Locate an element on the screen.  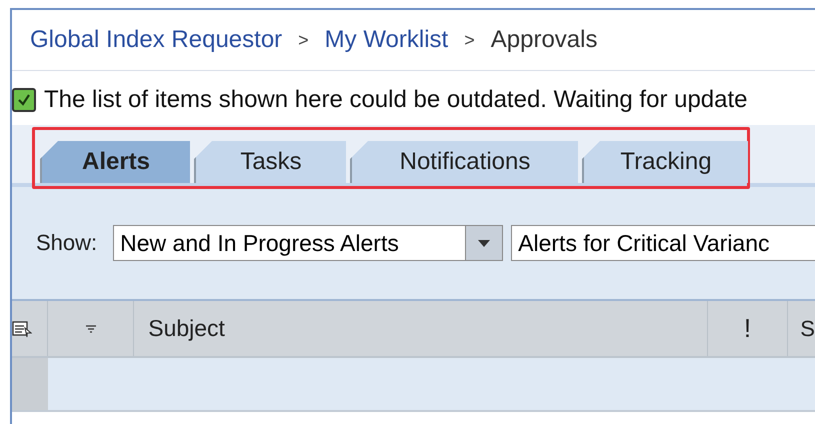
tab: Notifications is located at coordinates (464, 162).